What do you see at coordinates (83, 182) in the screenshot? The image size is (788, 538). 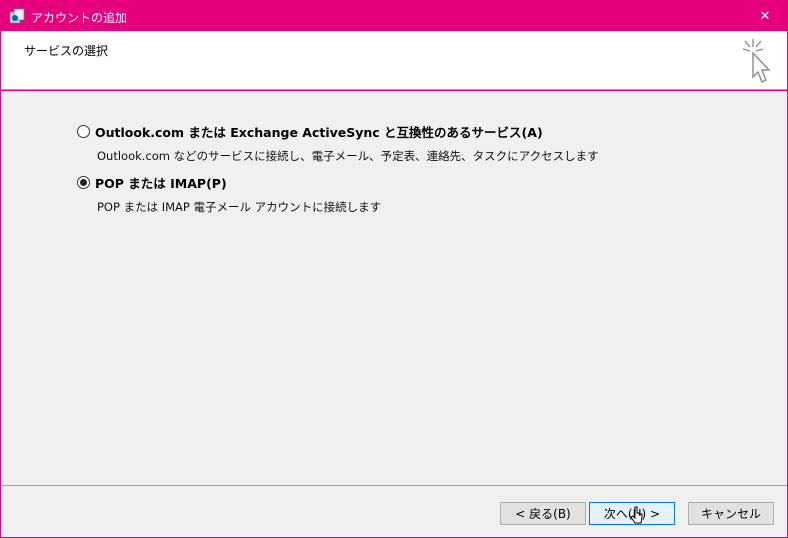 I see `radio-pop-imap` at bounding box center [83, 182].